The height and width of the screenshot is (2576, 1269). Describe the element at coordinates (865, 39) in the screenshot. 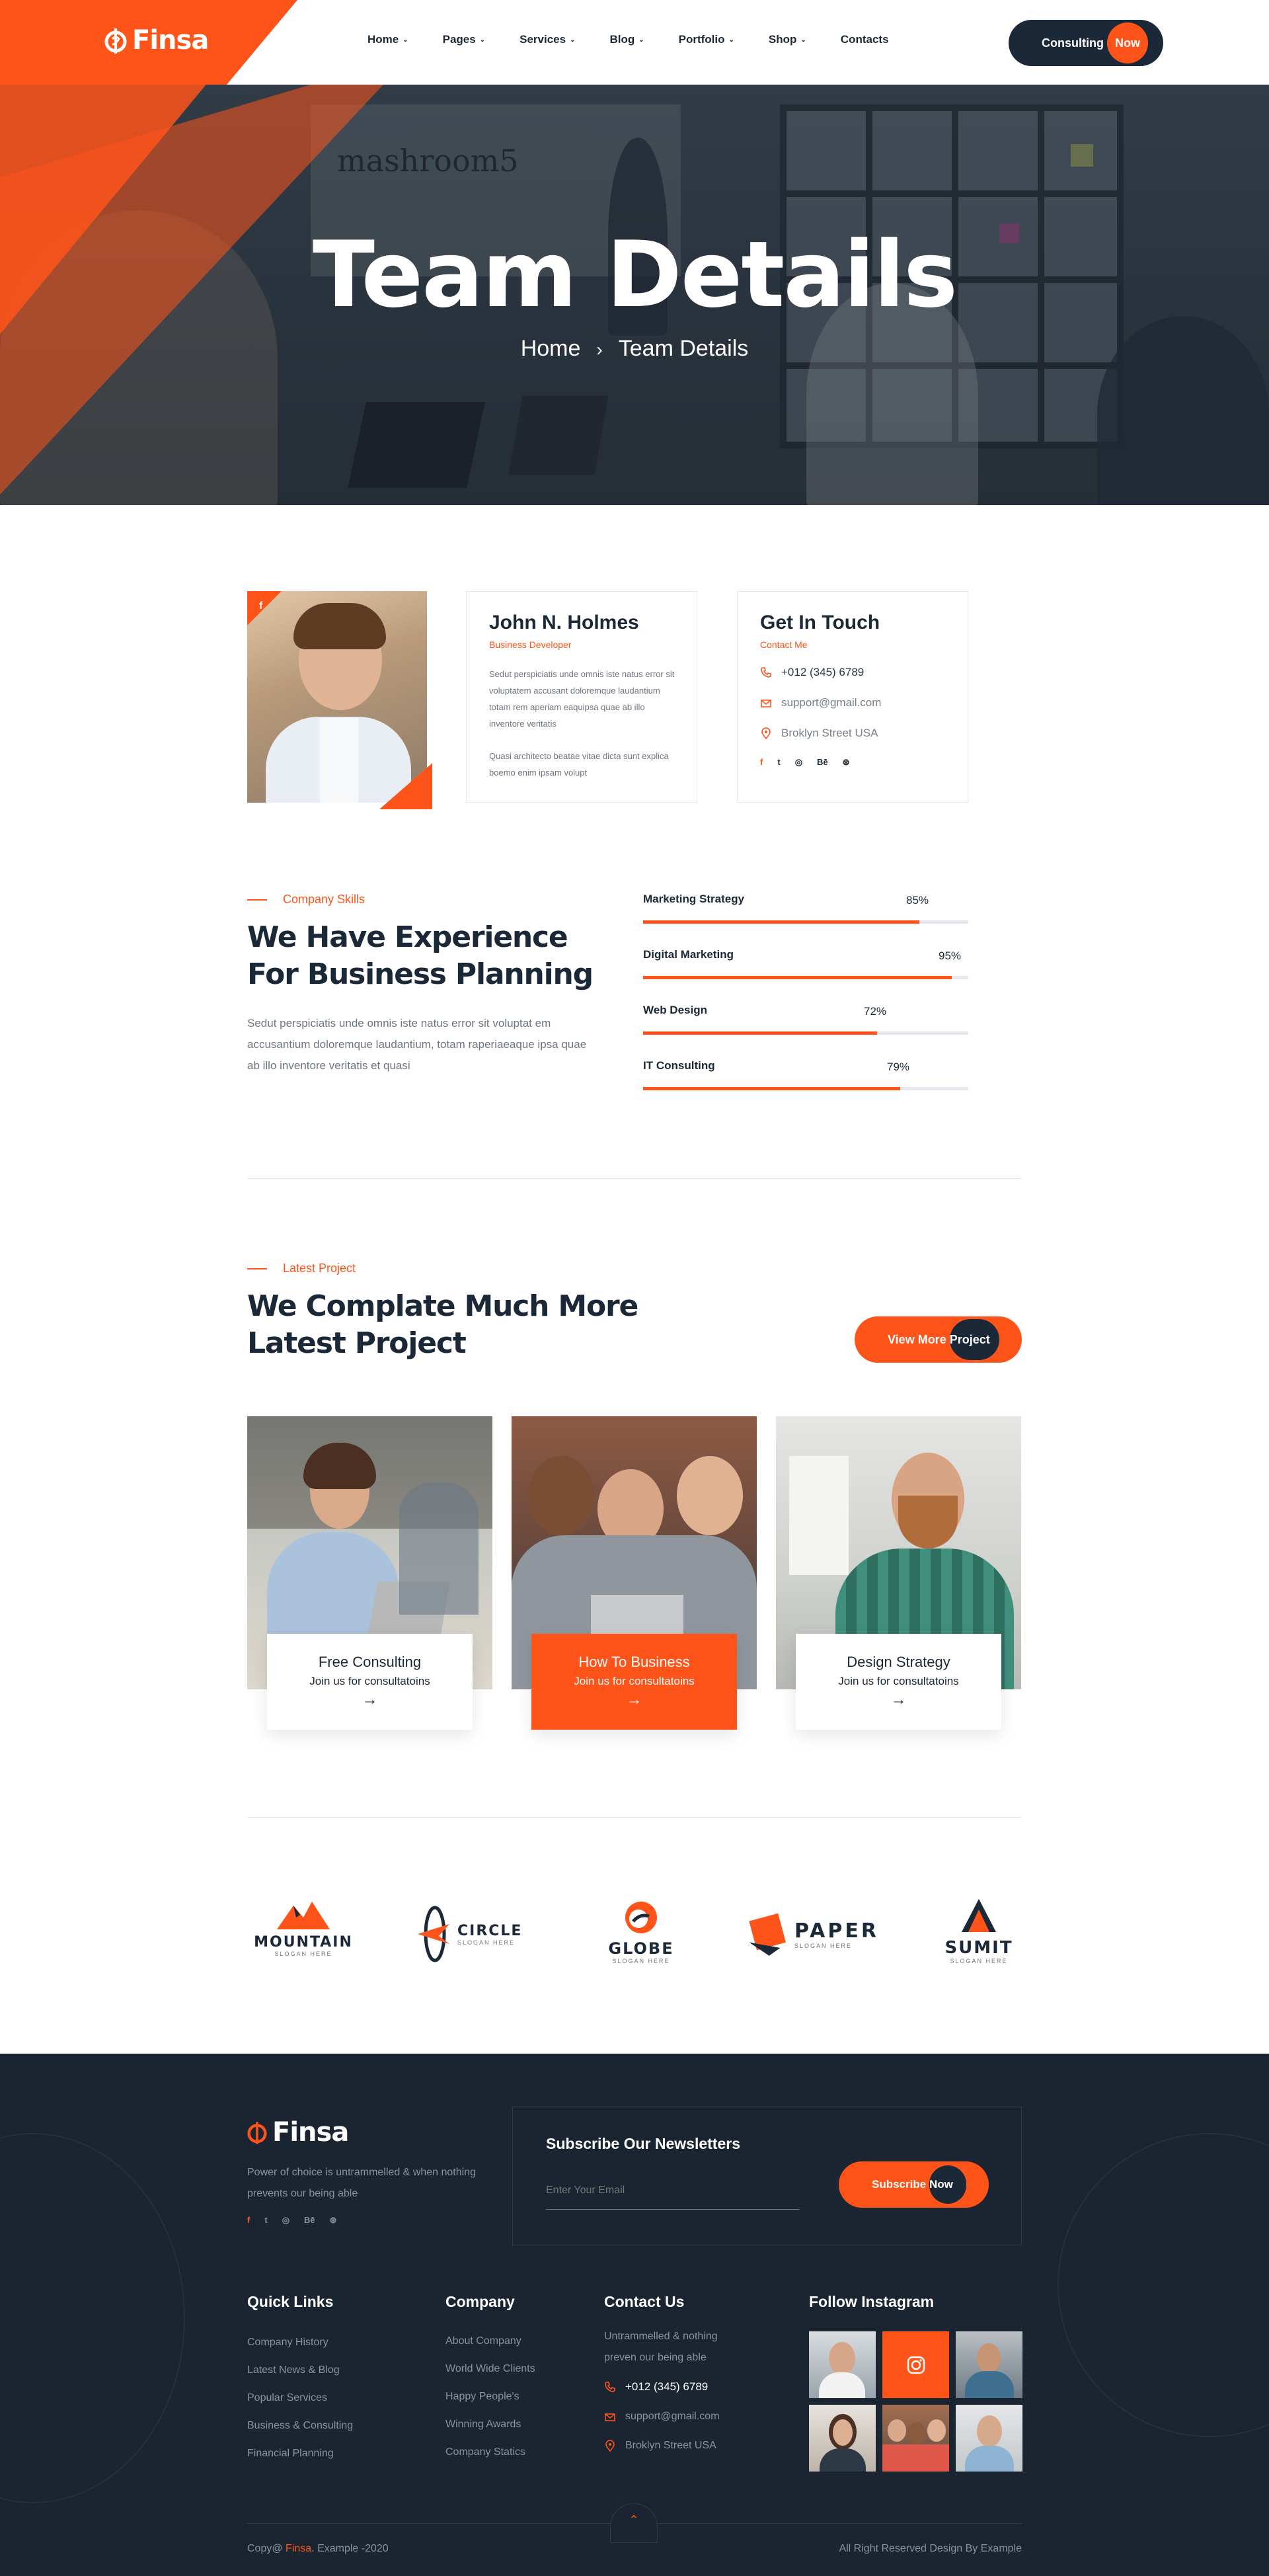

I see `nav-contacts: Contacts` at that location.